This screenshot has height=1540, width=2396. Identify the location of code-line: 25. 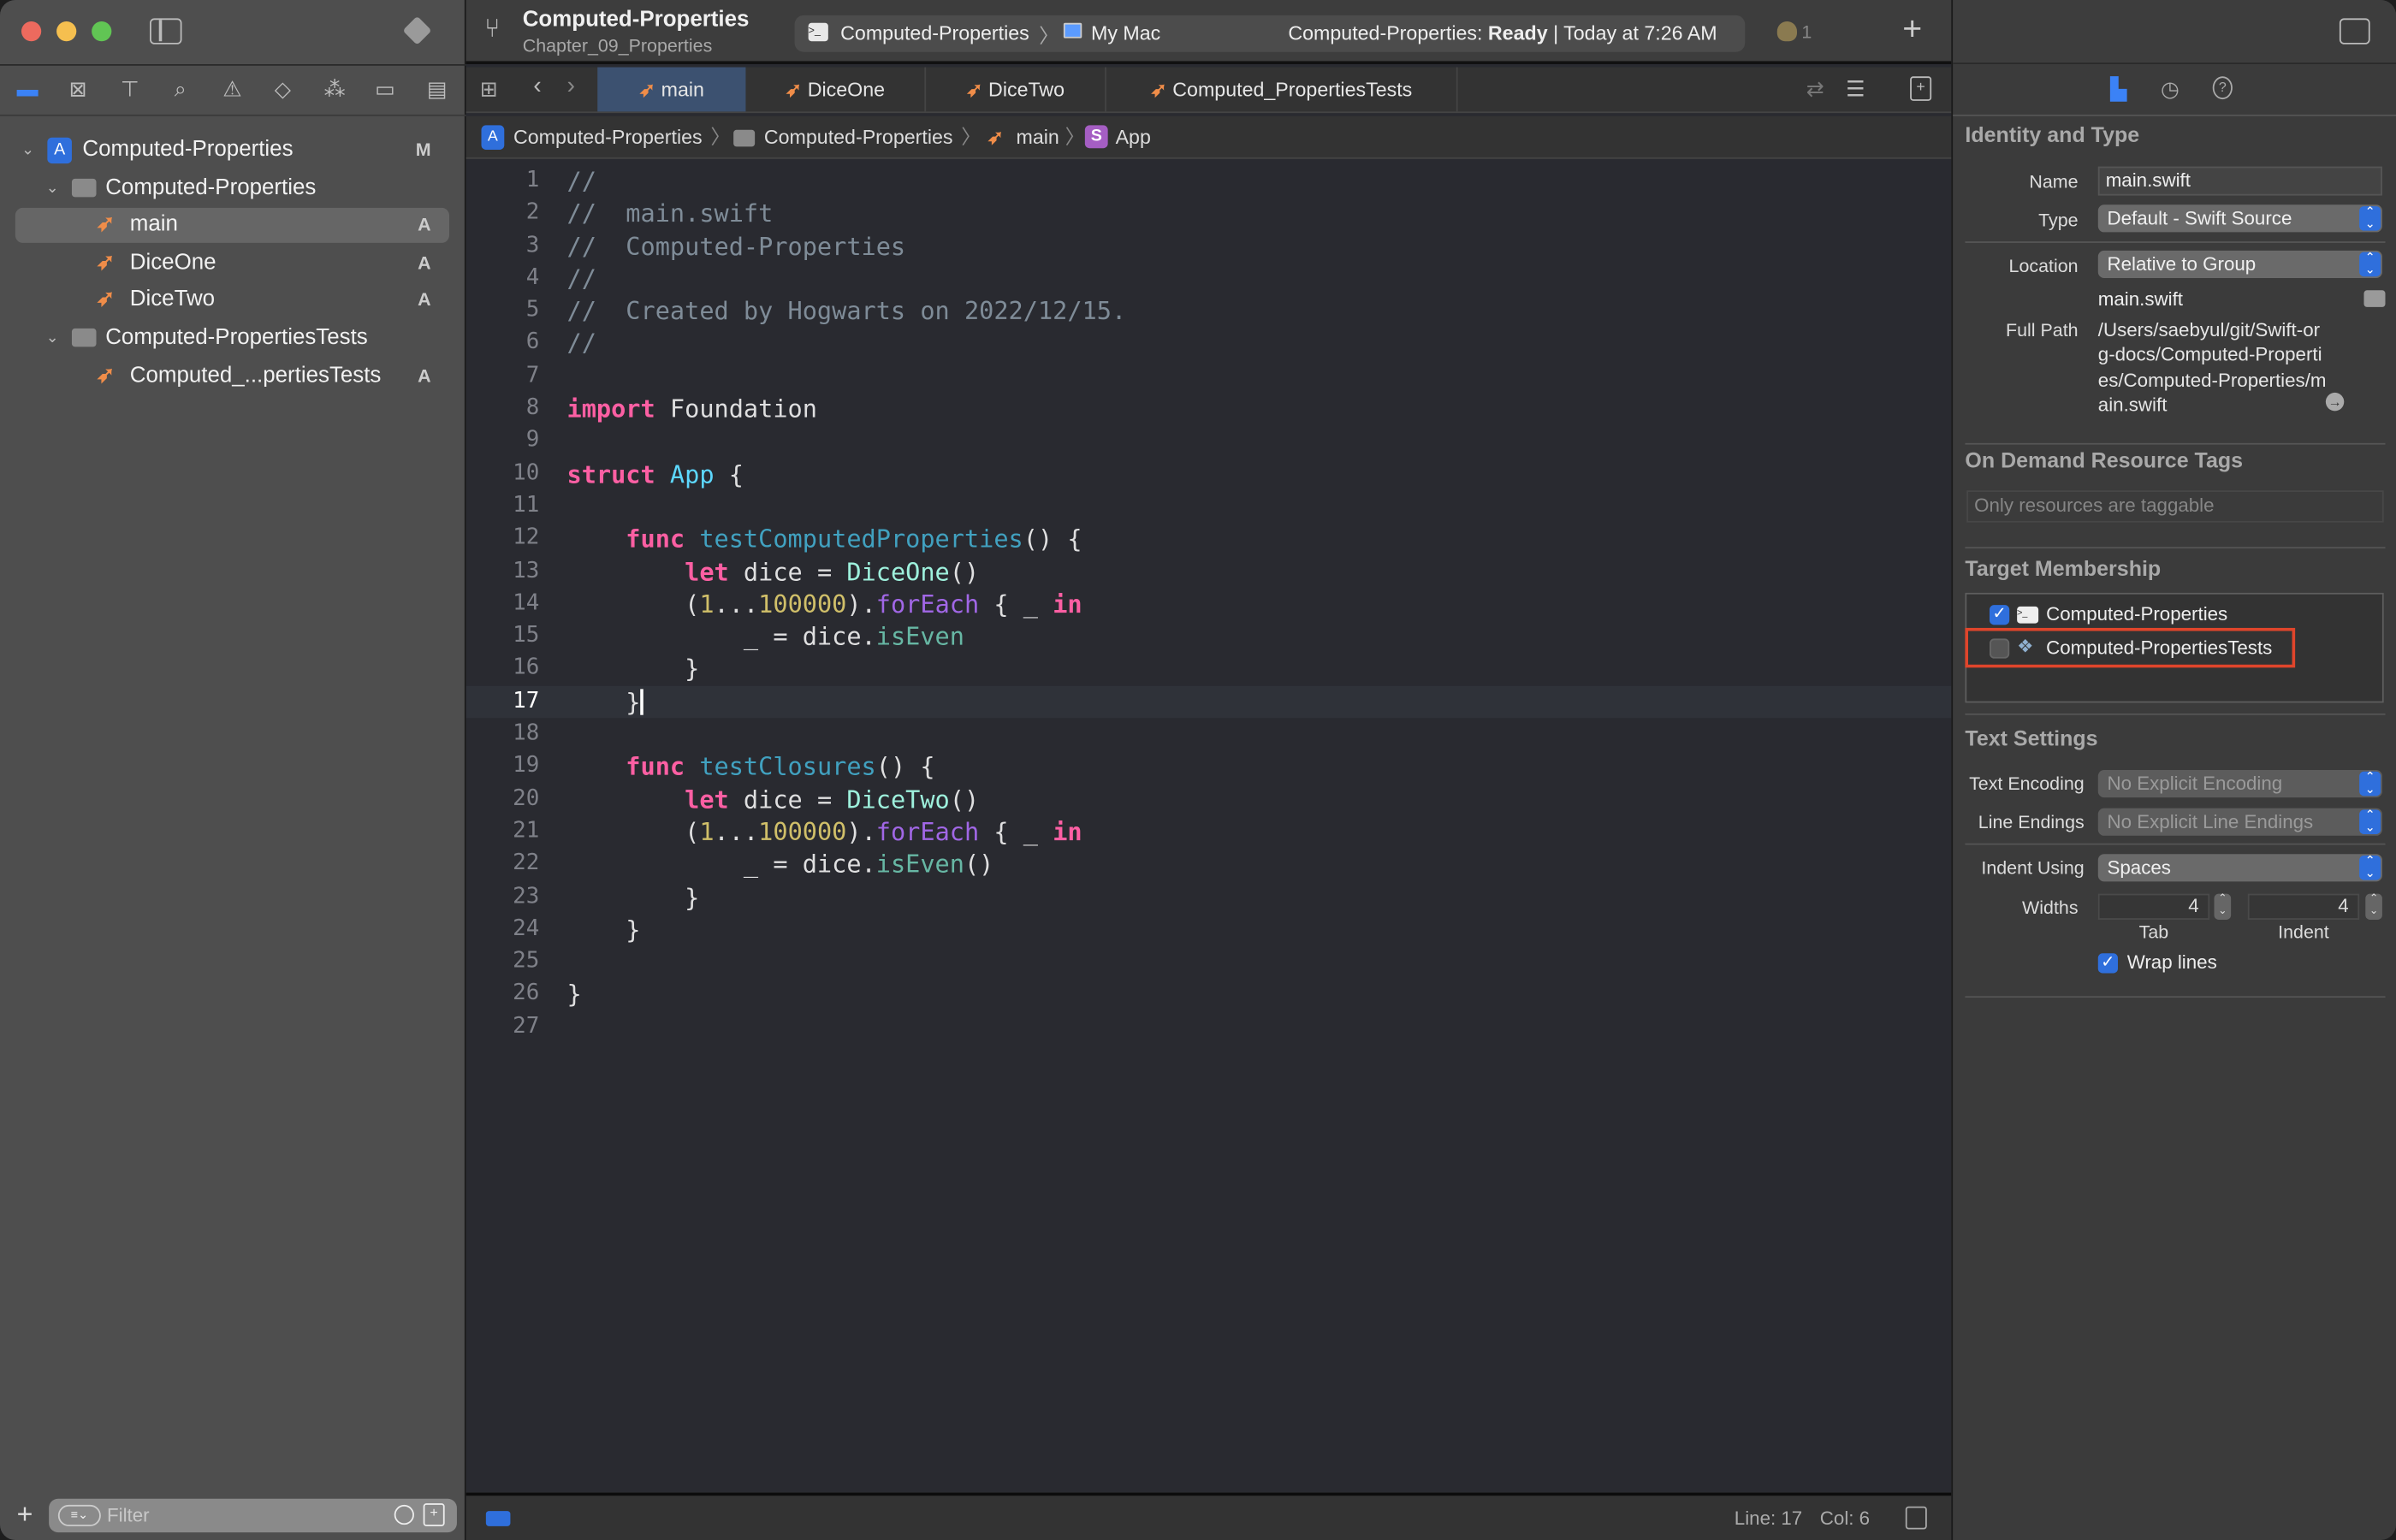
(1209, 962).